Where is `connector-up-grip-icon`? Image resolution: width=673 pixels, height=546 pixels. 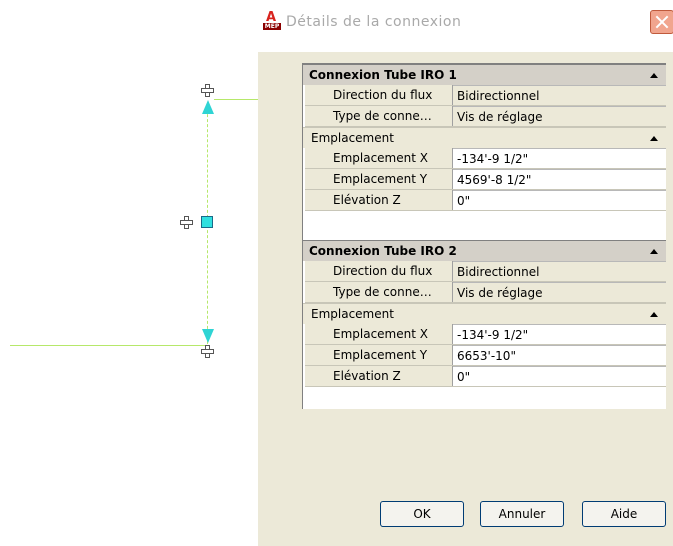 connector-up-grip-icon is located at coordinates (208, 107).